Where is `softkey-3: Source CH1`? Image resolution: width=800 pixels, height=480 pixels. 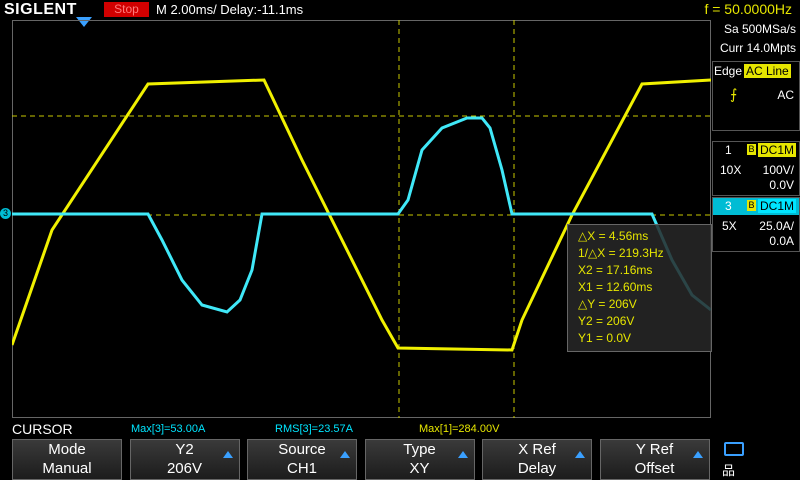 softkey-3: Source CH1 is located at coordinates (302, 459).